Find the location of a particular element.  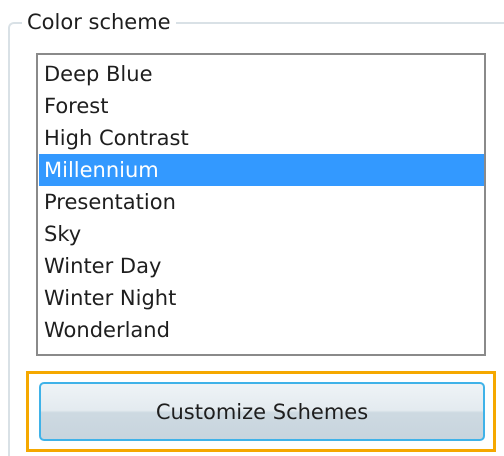

customize-button: Customize Schemes is located at coordinates (262, 411).